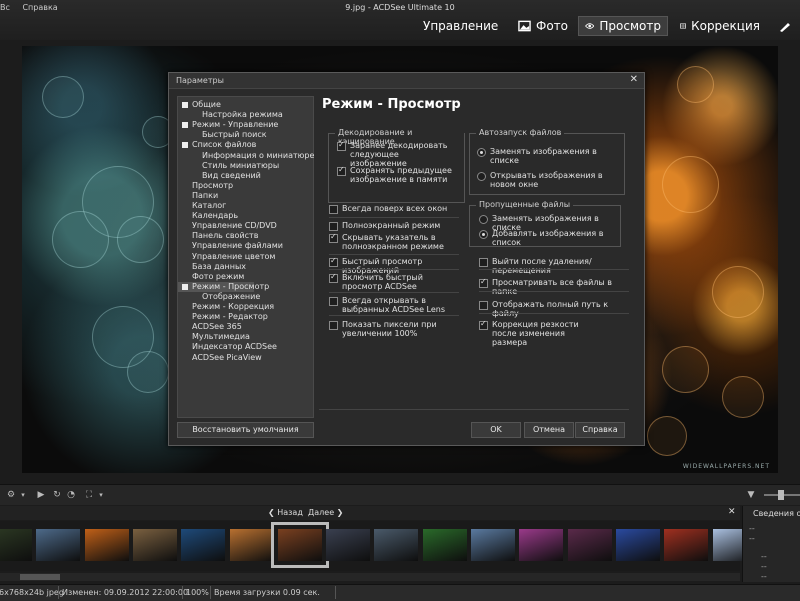  What do you see at coordinates (496, 430) in the screenshot?
I see `ok-button: OK` at bounding box center [496, 430].